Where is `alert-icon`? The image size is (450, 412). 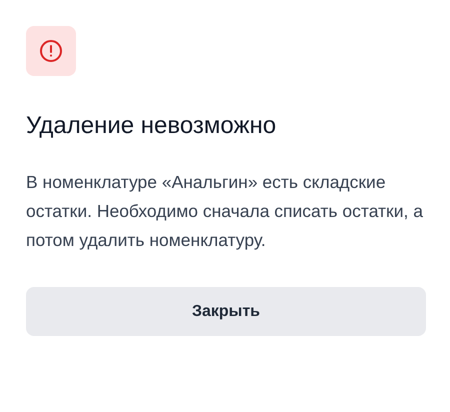 alert-icon is located at coordinates (51, 51).